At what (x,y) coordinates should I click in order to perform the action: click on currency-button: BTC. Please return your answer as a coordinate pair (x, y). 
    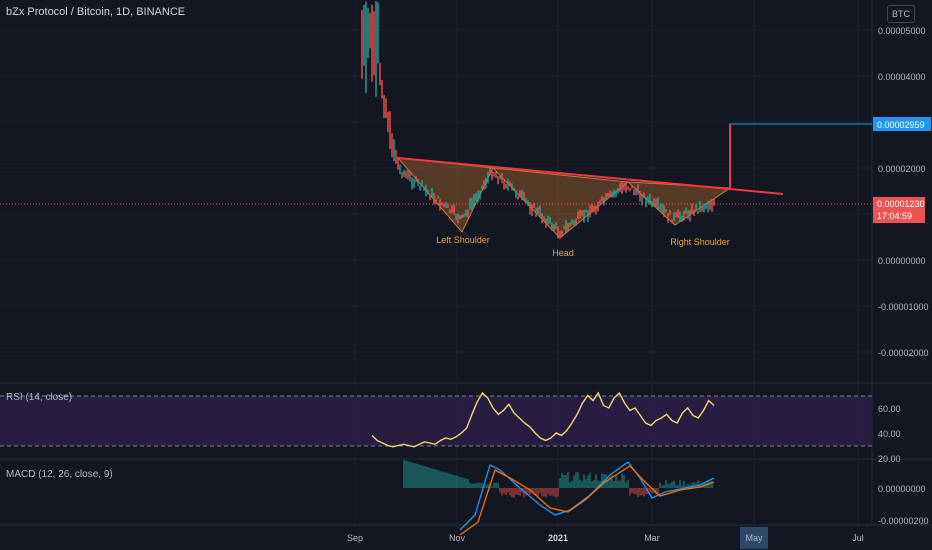
    Looking at the image, I should click on (901, 14).